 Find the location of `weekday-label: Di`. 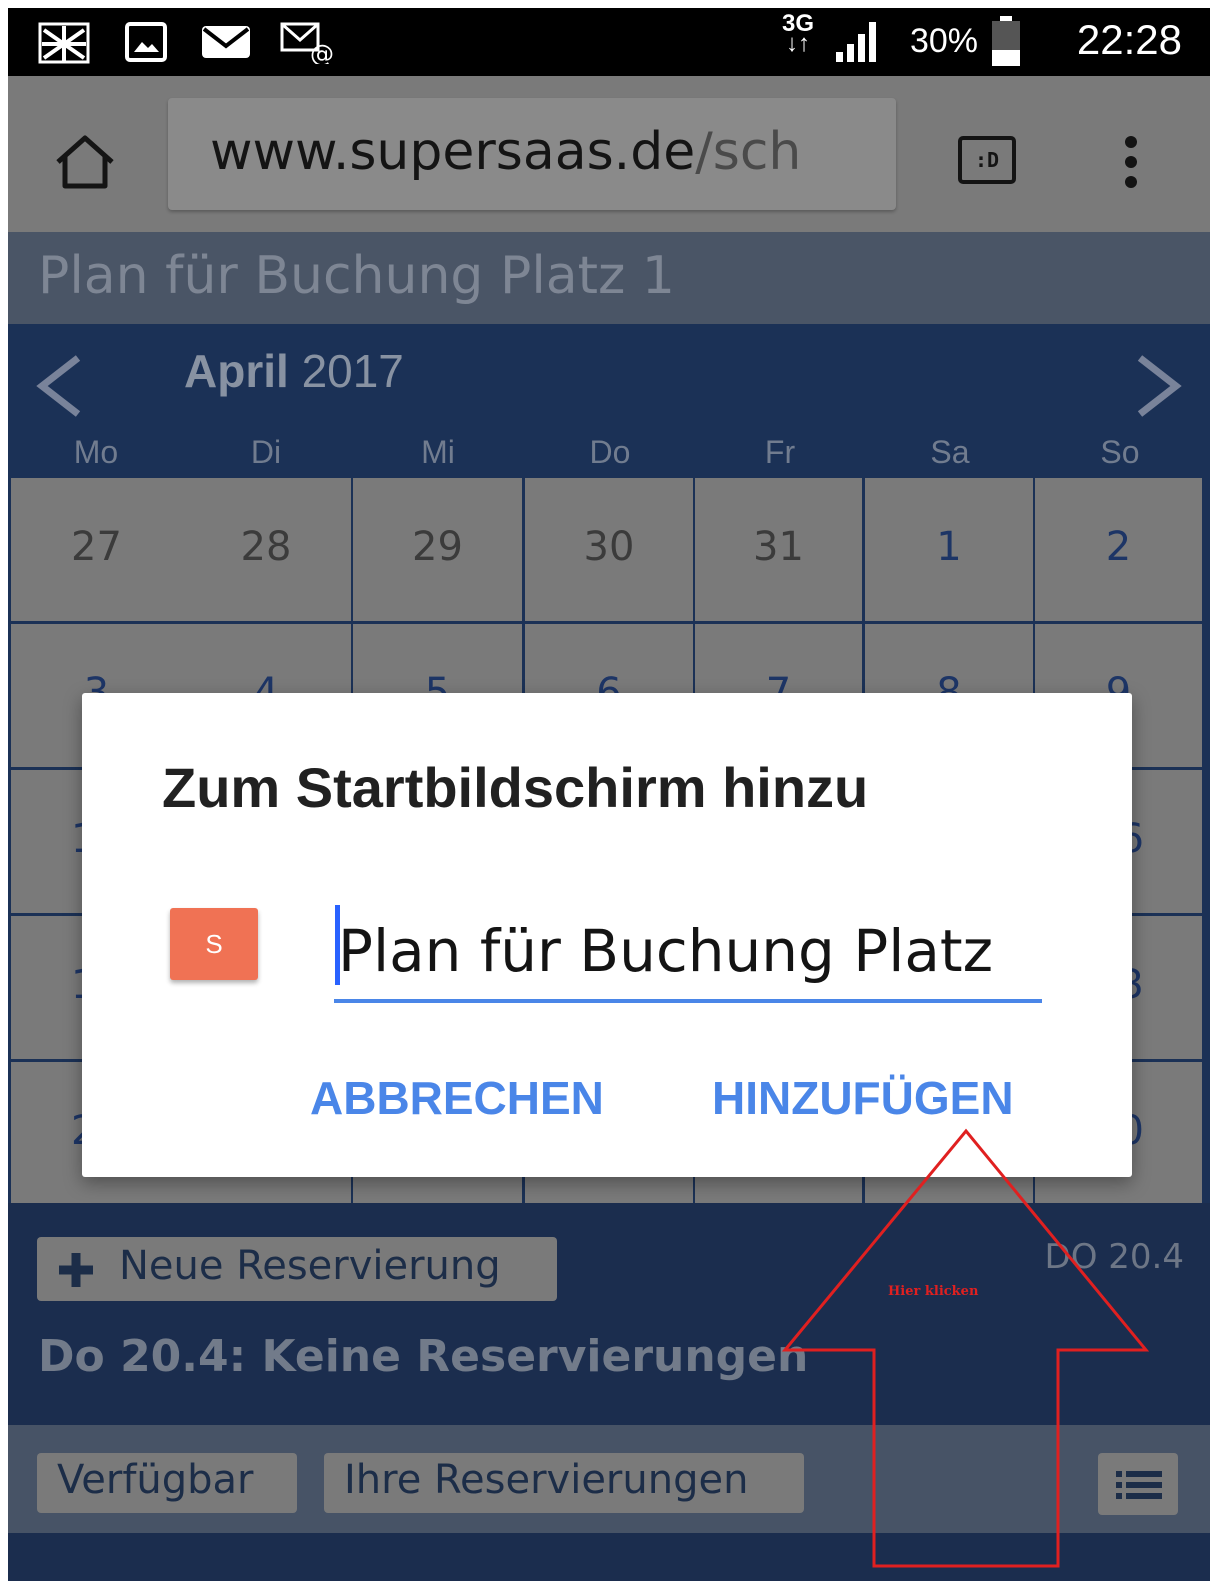

weekday-label: Di is located at coordinates (266, 452).